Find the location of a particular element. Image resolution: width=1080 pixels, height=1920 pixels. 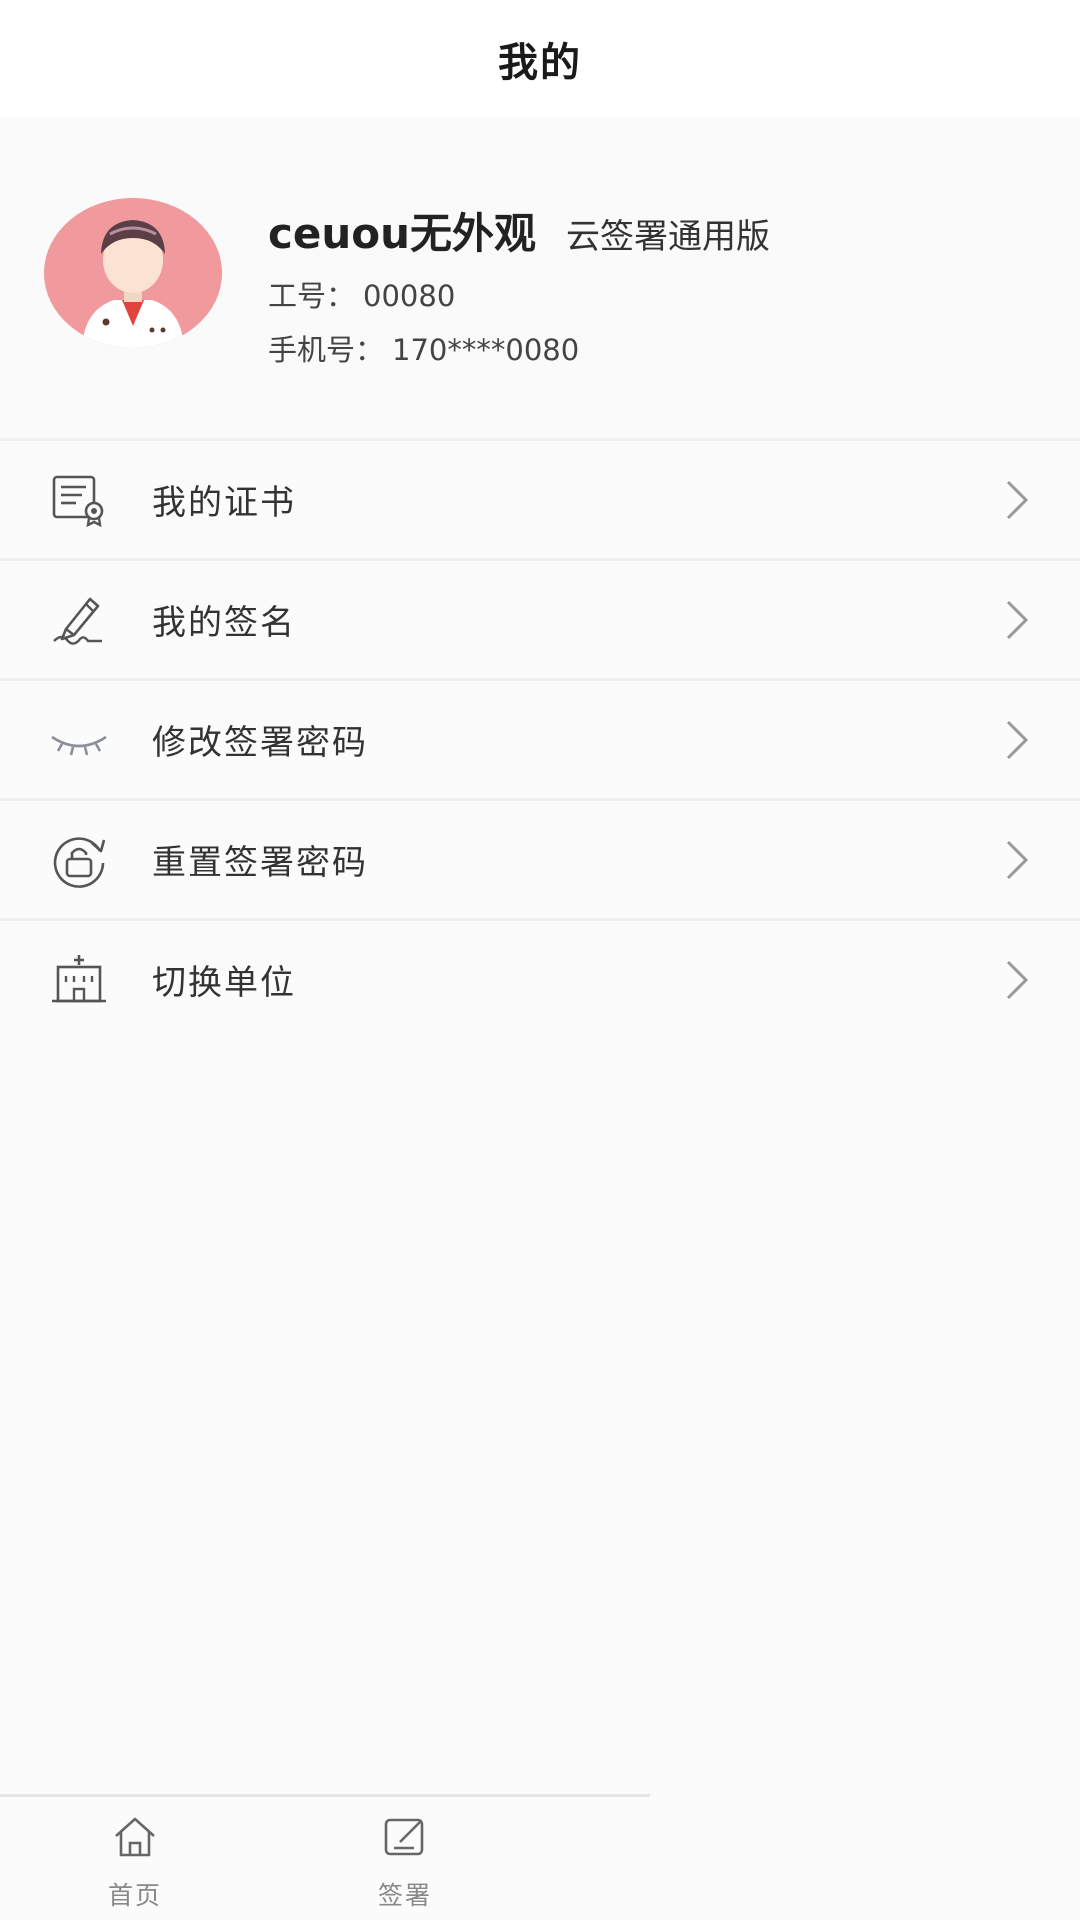

user-name: ceuou无外观 is located at coordinates (402, 233).